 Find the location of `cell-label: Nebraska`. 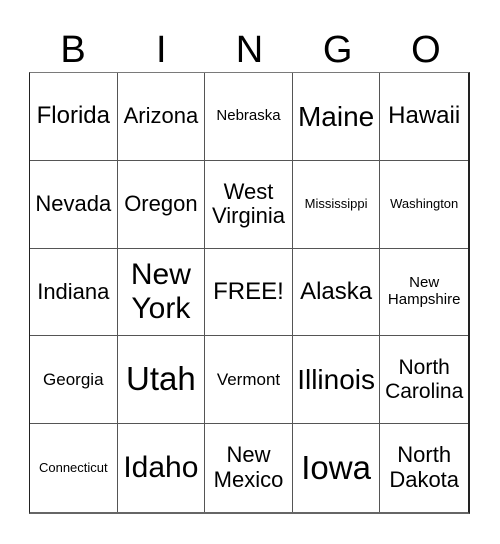

cell-label: Nebraska is located at coordinates (248, 115).